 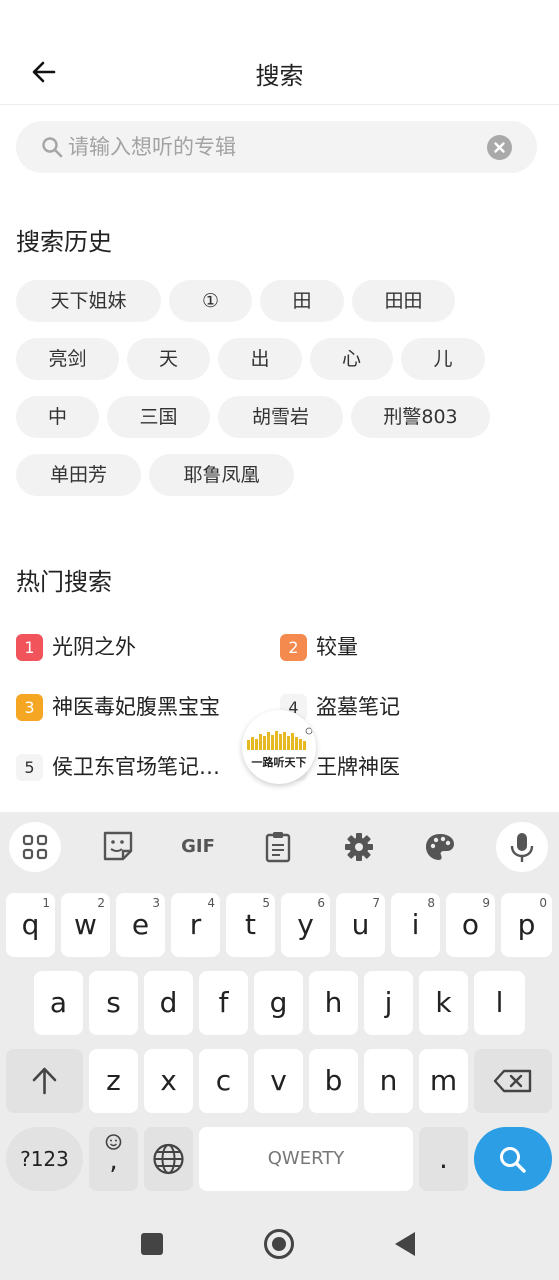 I want to click on key-e-label: e, so click(x=140, y=924).